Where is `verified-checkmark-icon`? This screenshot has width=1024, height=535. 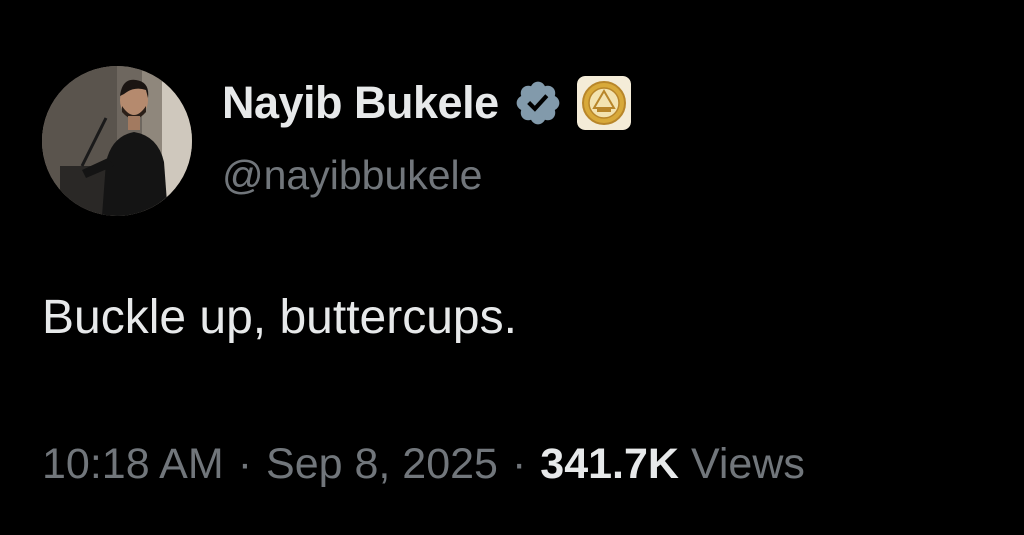
verified-checkmark-icon is located at coordinates (538, 103).